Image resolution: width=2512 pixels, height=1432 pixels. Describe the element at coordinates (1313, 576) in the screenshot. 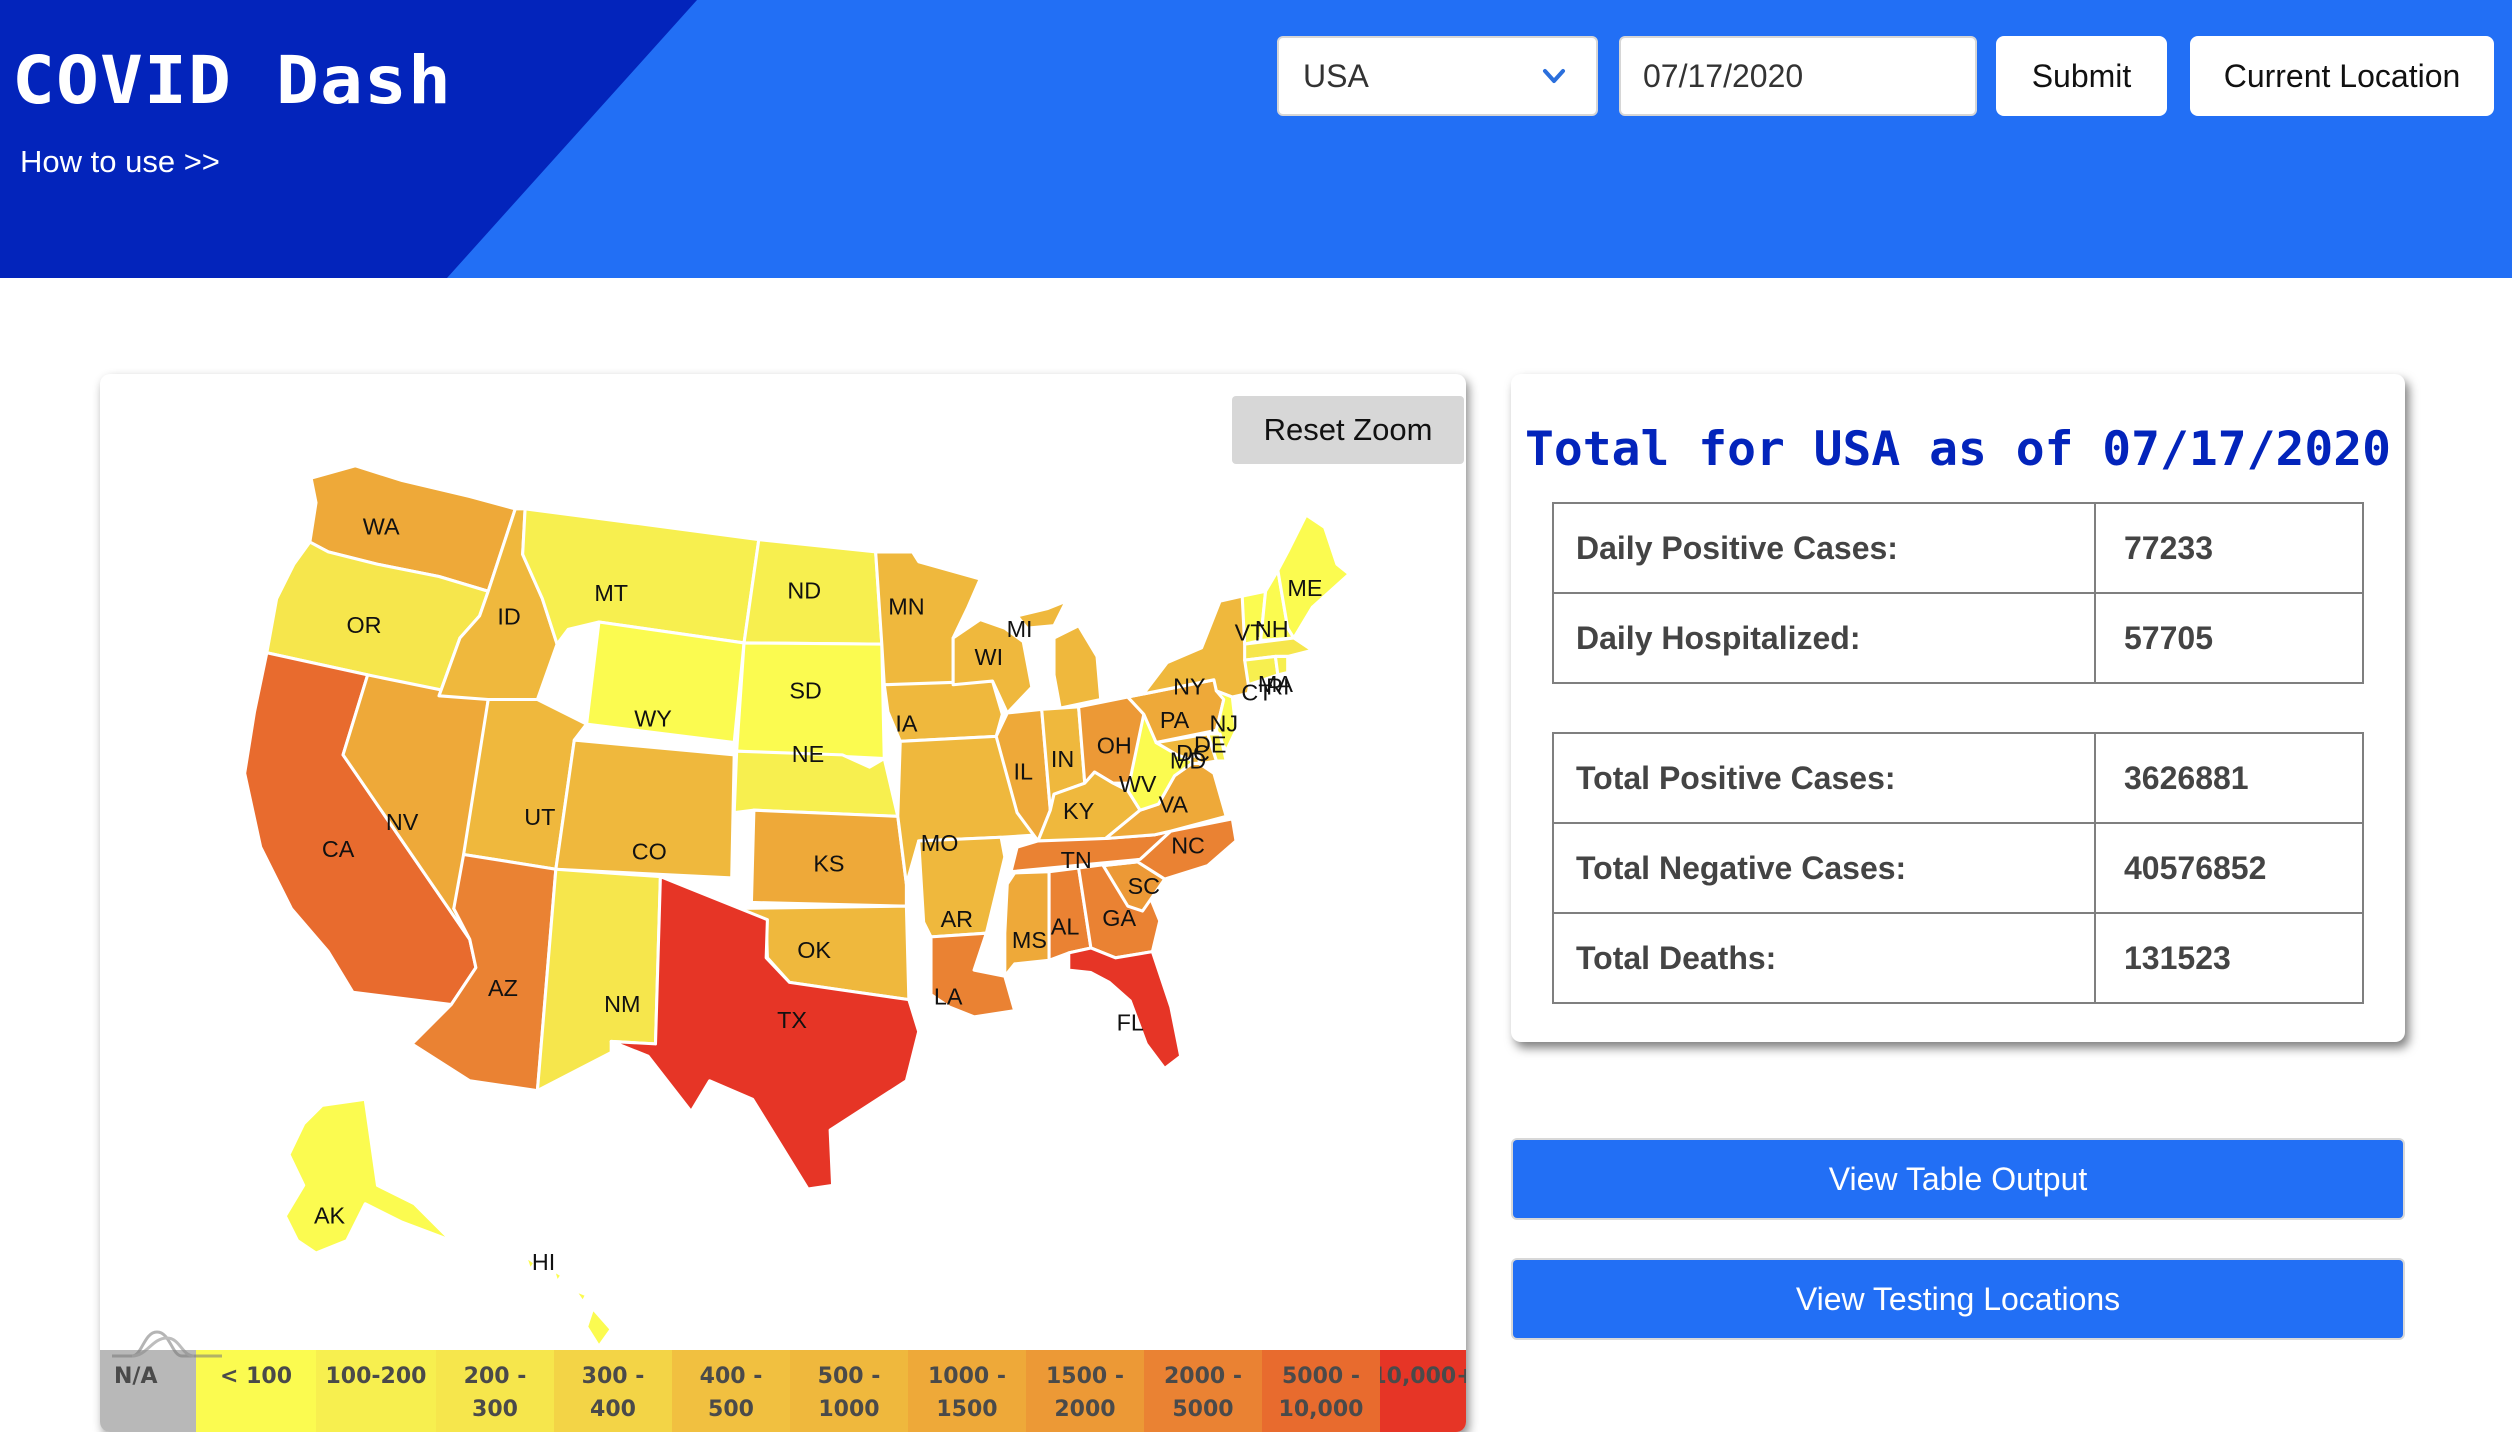

I see `state-me` at that location.